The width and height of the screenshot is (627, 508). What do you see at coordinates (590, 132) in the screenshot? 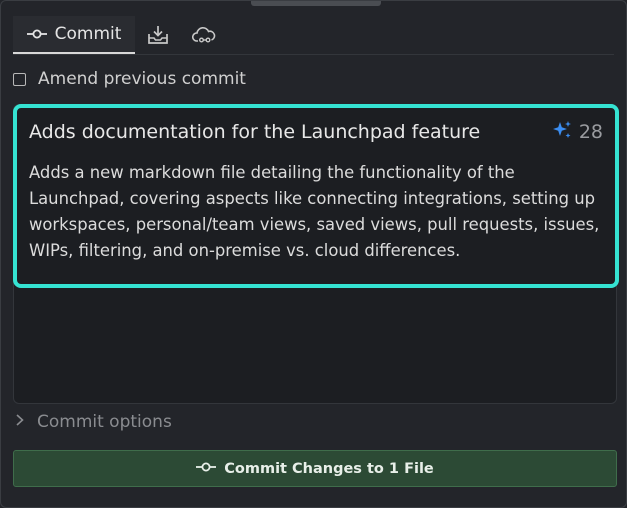
I see `char-count: 28` at bounding box center [590, 132].